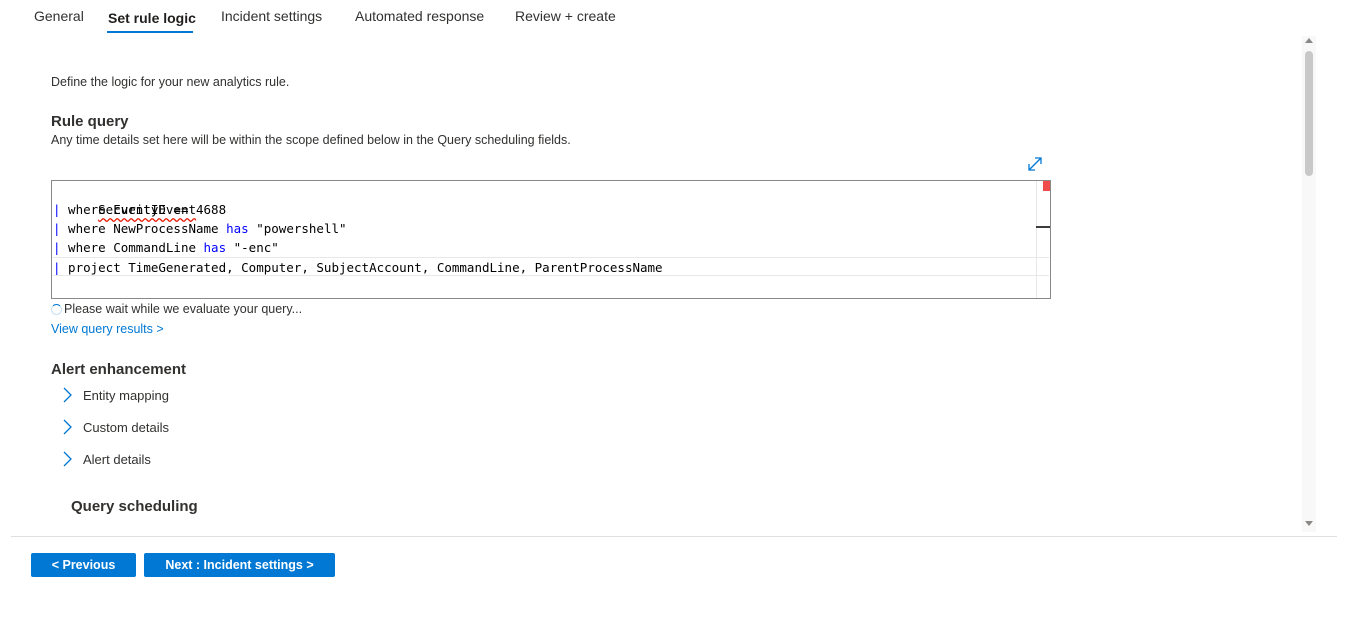 This screenshot has width=1357, height=628. What do you see at coordinates (150, 32) in the screenshot?
I see `active-tab-indicator` at bounding box center [150, 32].